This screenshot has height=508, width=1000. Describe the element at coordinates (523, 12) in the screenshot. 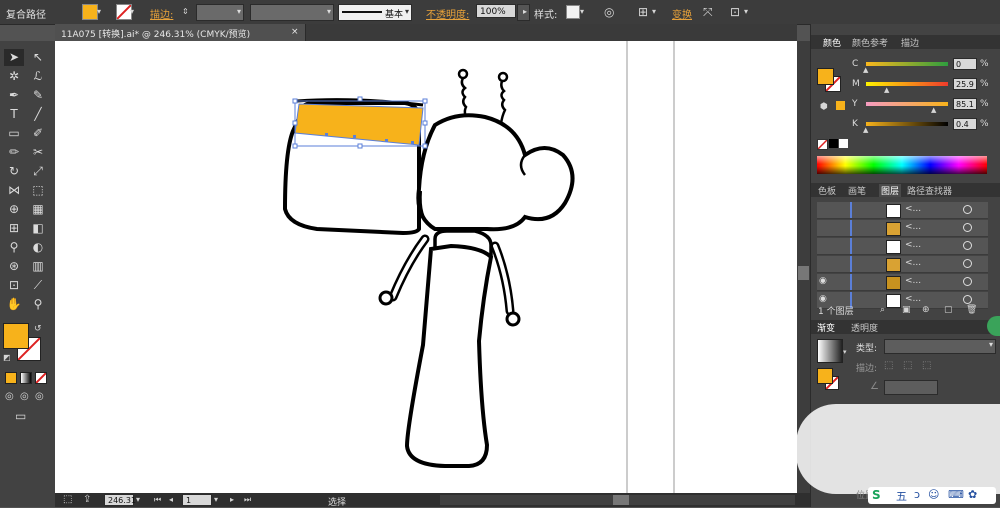

I see `opacity-dropdown: ▸` at that location.